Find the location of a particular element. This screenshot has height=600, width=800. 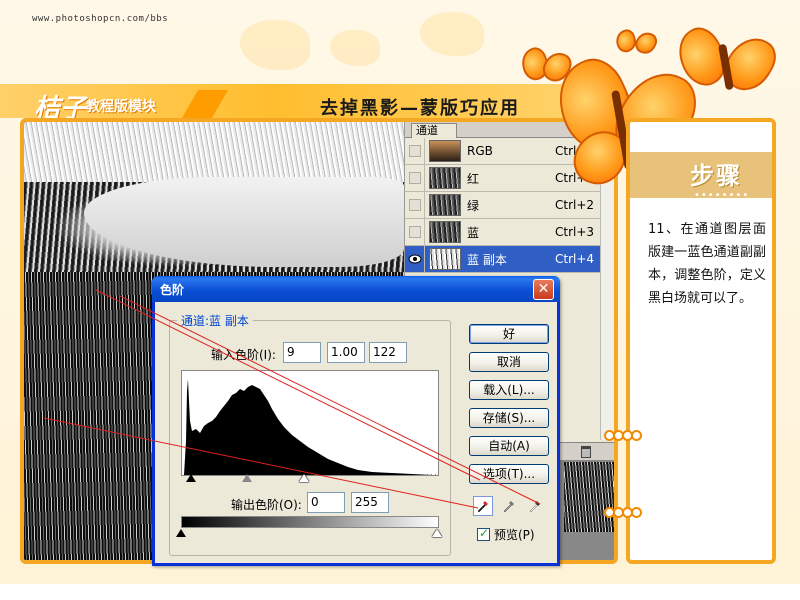

channel-selector-label: 通道:蓝 副本 is located at coordinates (215, 320).